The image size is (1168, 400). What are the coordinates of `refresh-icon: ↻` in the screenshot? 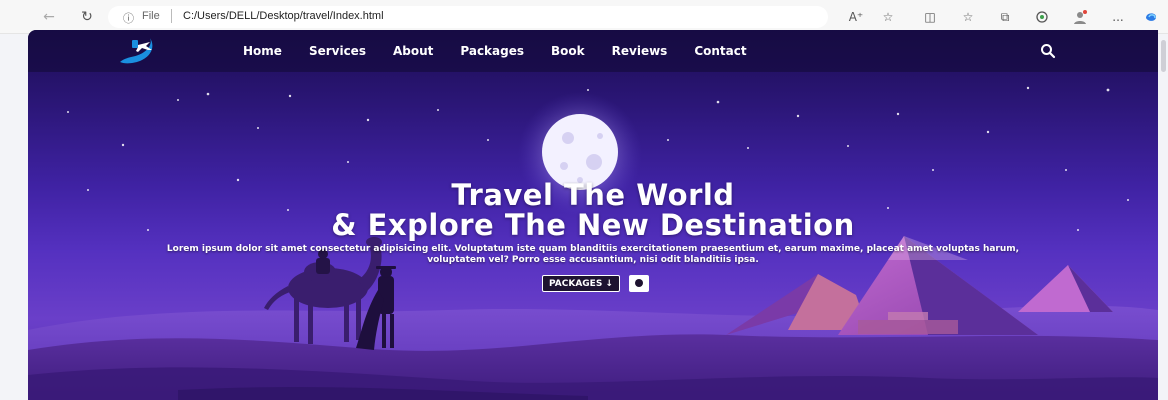 It's located at (87, 17).